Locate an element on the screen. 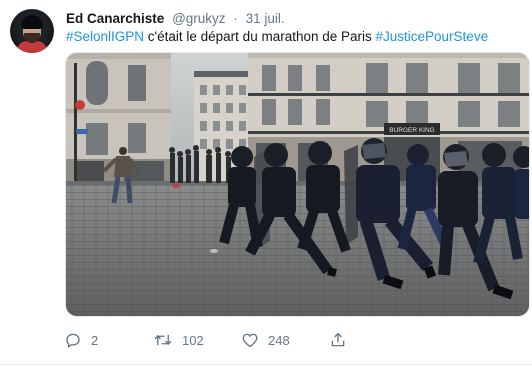 The width and height of the screenshot is (532, 366). avatar-hair is located at coordinates (32, 22).